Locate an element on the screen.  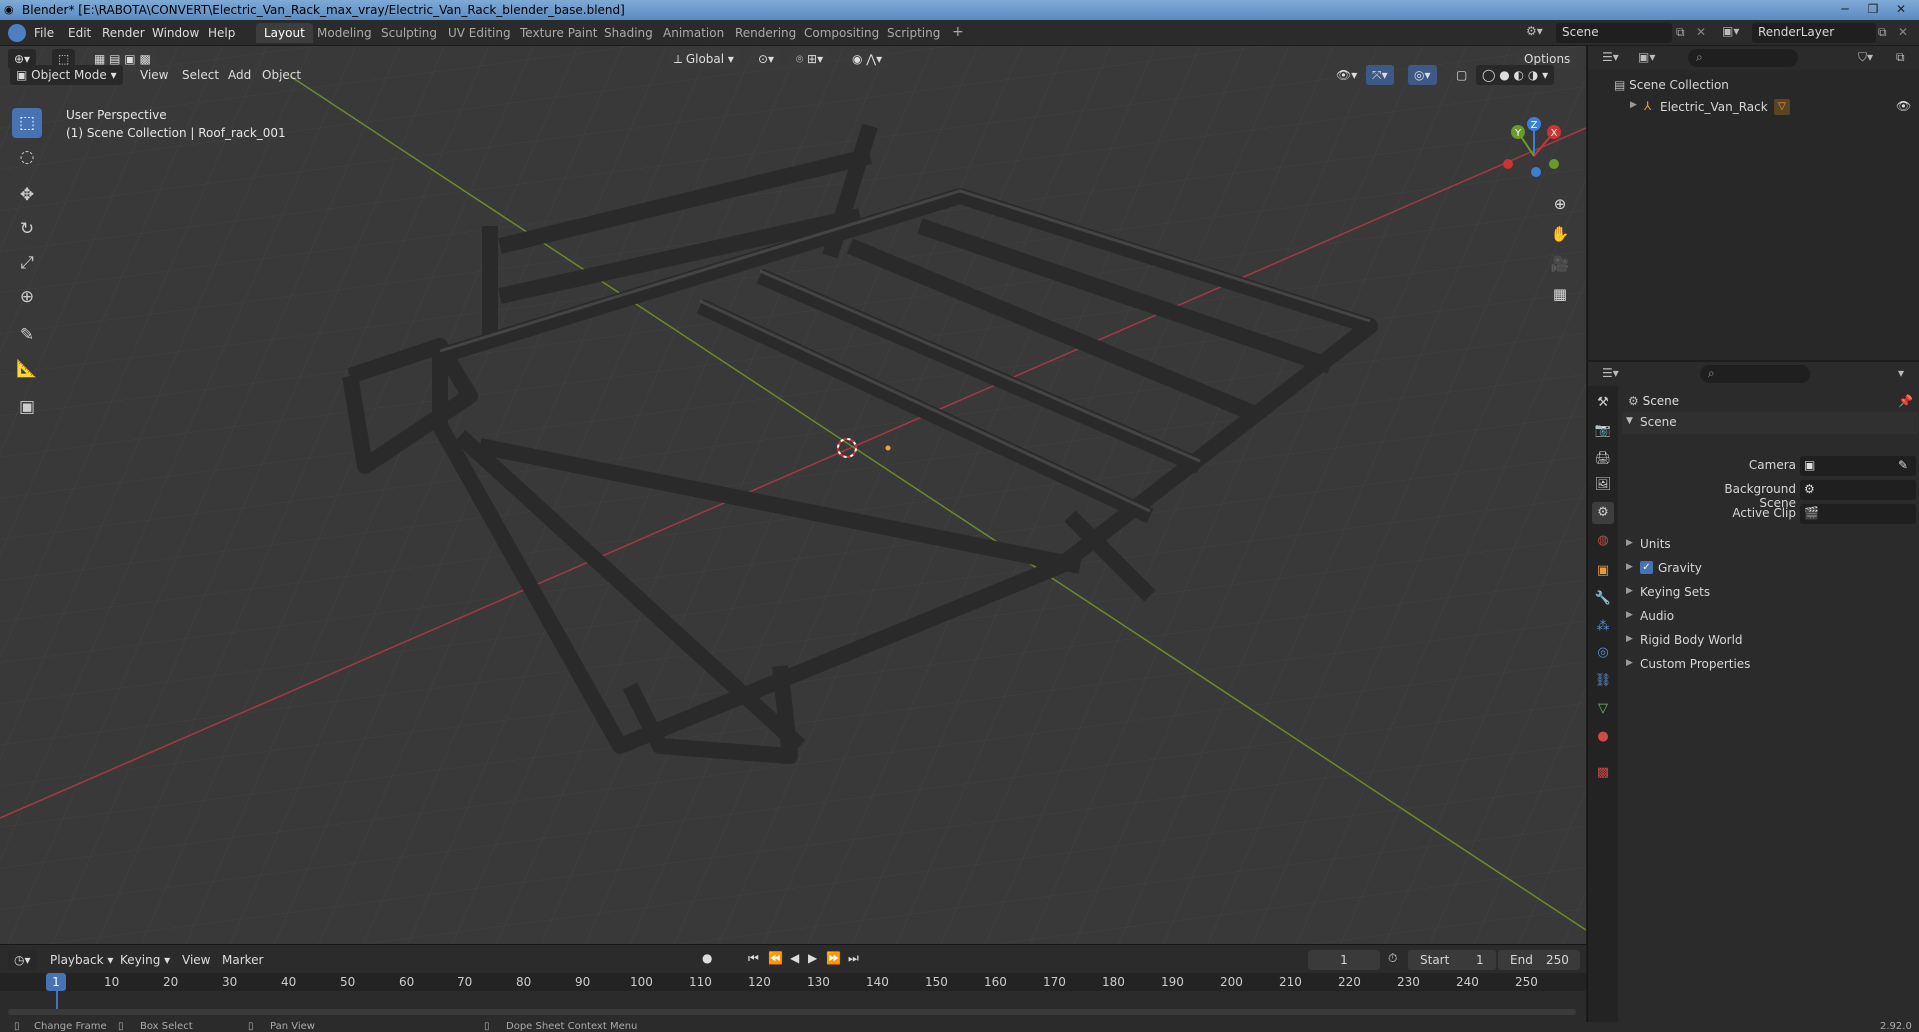
renderlayer-new-icon: ⧉ is located at coordinates (1882, 32).